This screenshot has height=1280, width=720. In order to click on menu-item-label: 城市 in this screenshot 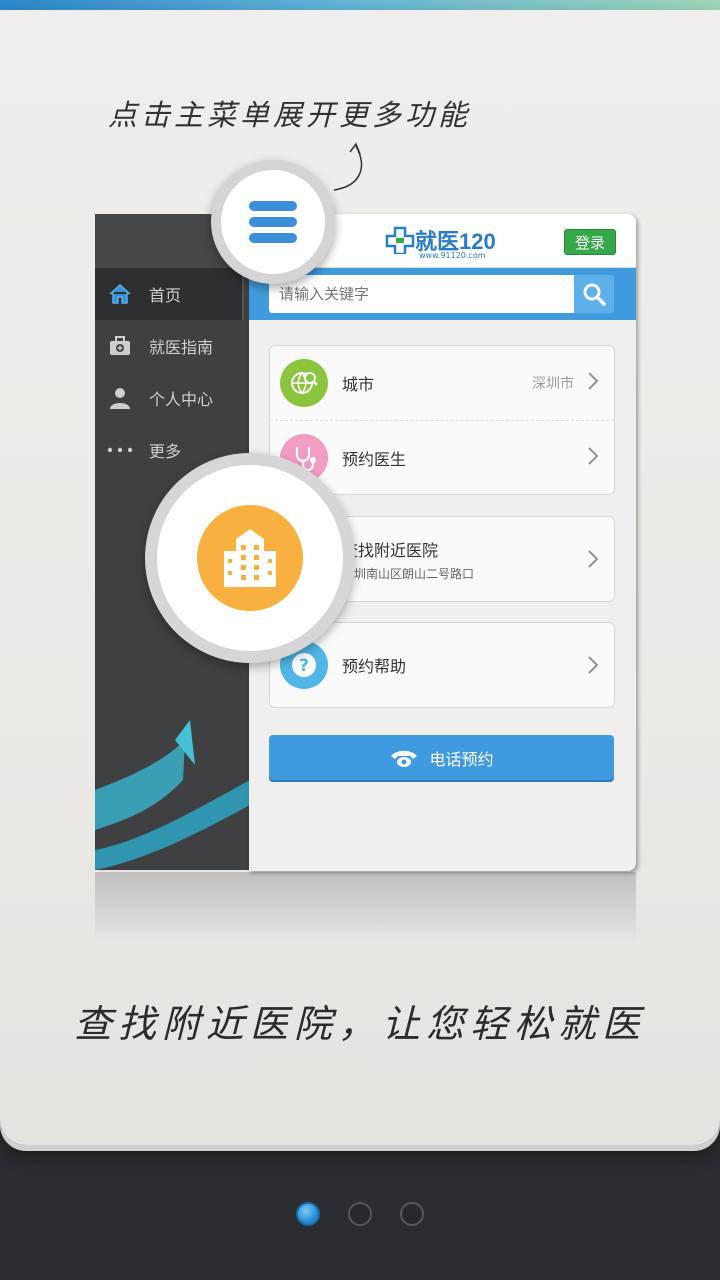, I will do `click(358, 384)`.